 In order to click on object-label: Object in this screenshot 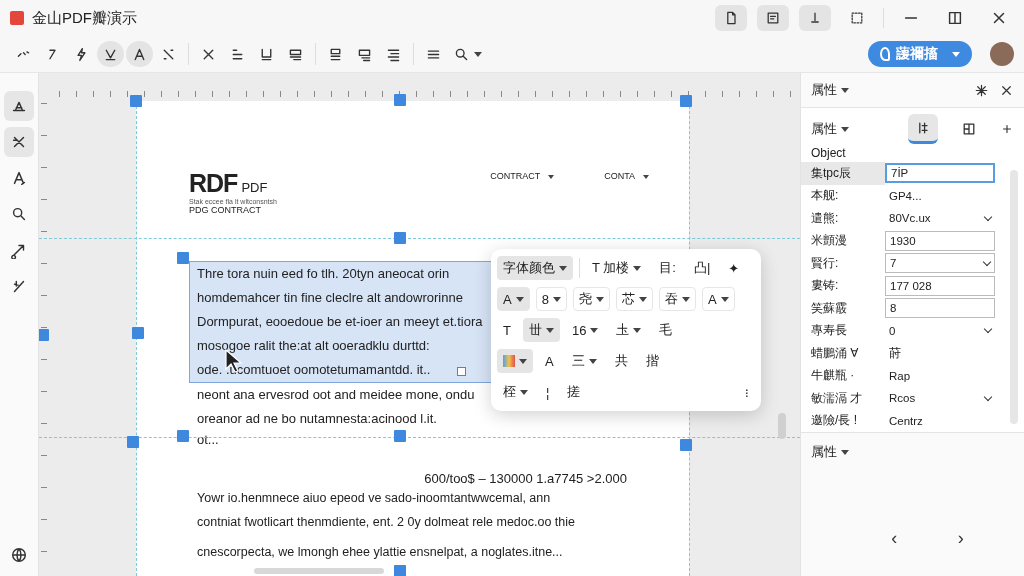, I will do `click(912, 153)`.